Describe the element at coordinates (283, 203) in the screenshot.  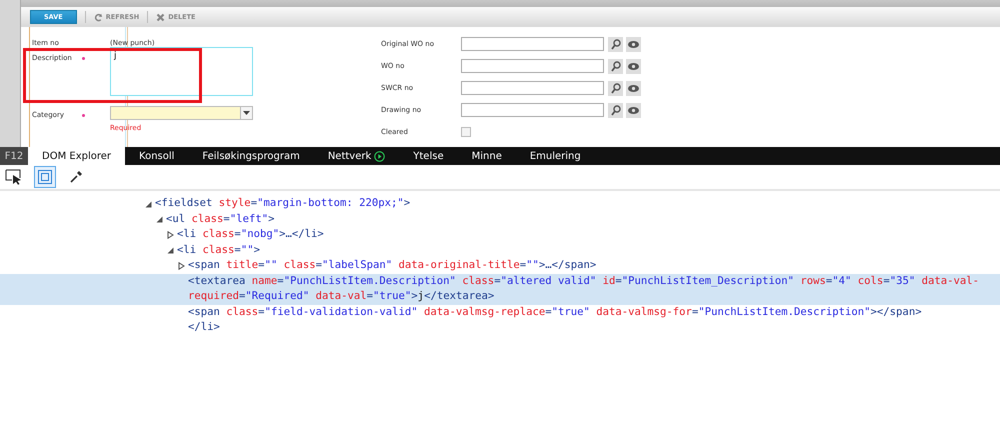
I see `code-line: <fieldset style="margin-bottom: 220px;">` at that location.